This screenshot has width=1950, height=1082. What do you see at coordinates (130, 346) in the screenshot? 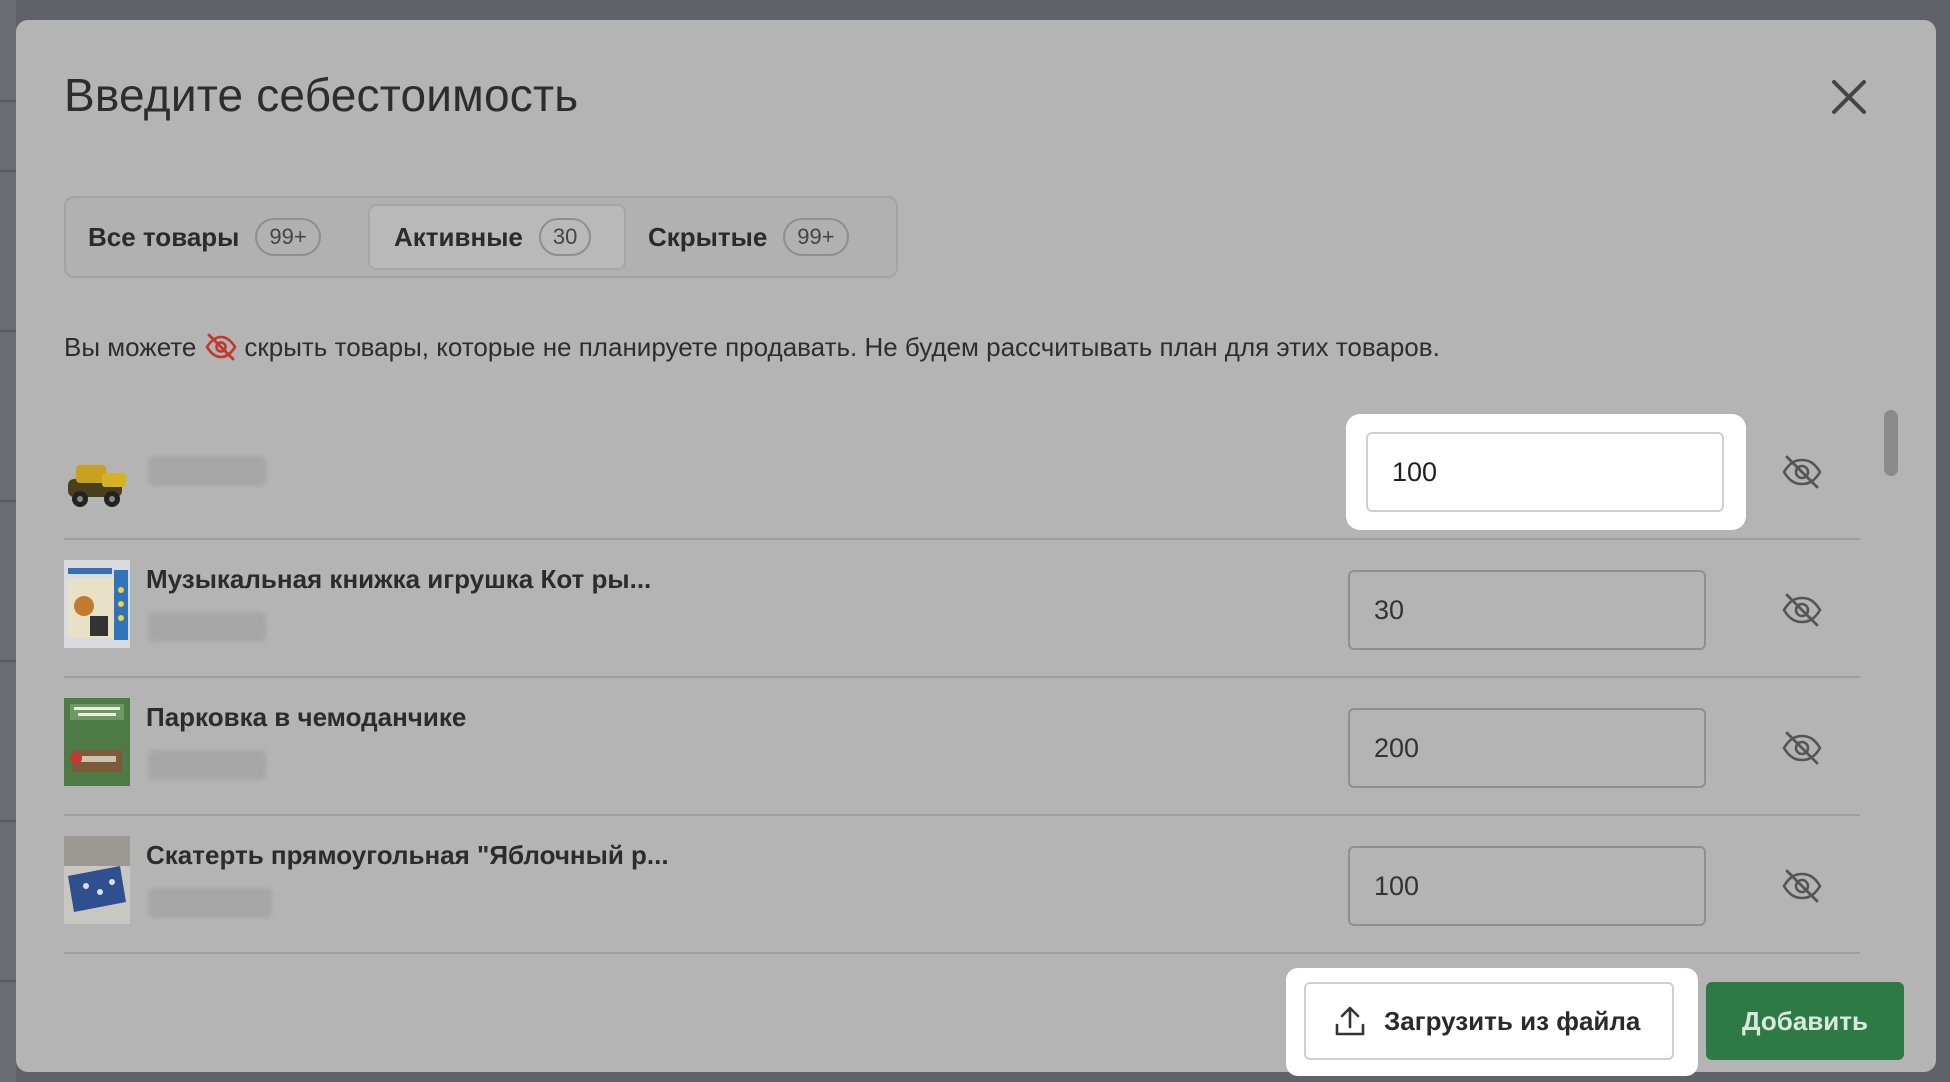
I see `info-text-start: Вы можете` at bounding box center [130, 346].